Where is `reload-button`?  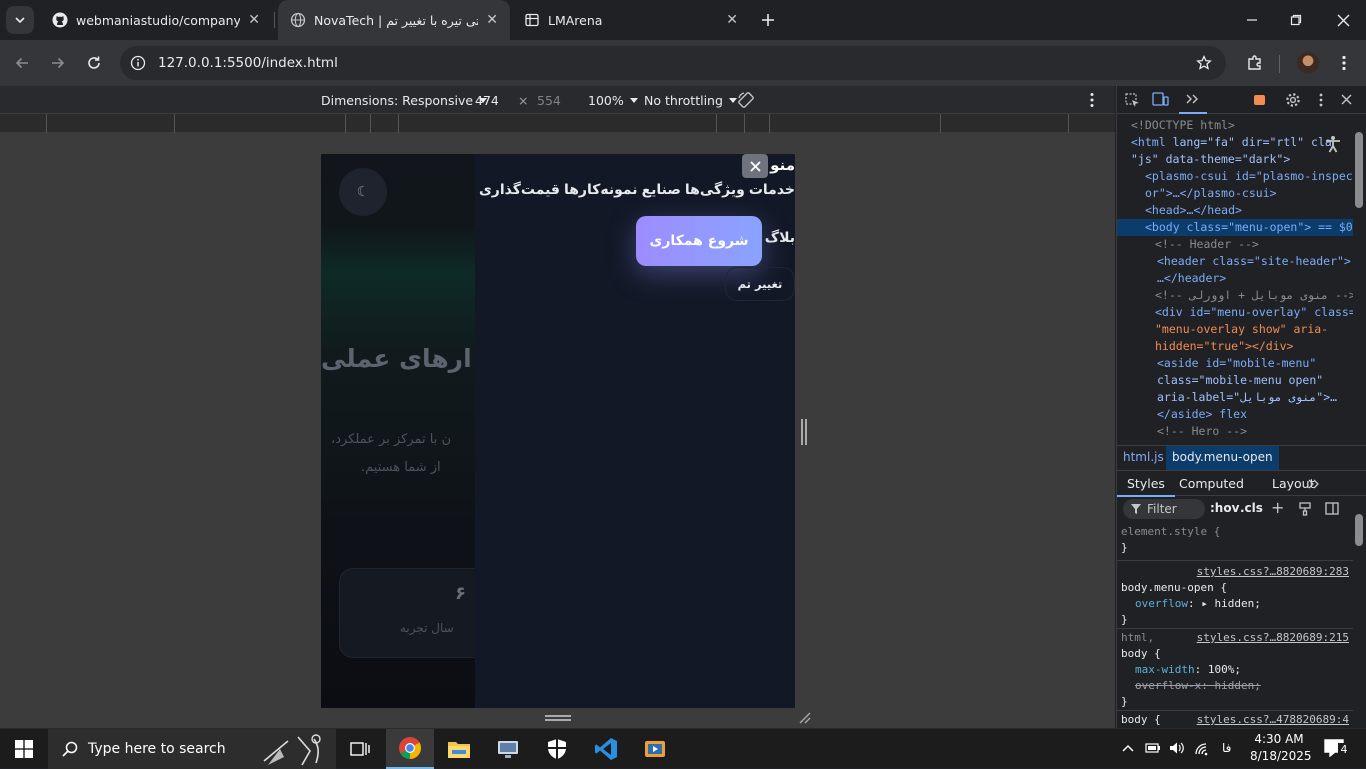 reload-button is located at coordinates (94, 63).